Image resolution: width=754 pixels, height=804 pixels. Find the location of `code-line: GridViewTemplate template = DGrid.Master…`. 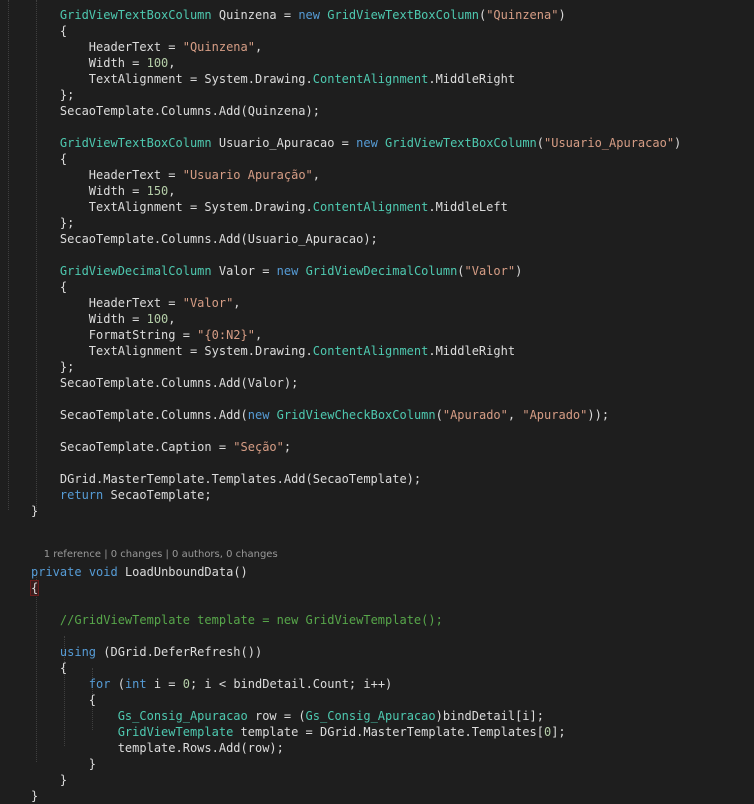

code-line: GridViewTemplate template = DGrid.Master… is located at coordinates (298, 732).